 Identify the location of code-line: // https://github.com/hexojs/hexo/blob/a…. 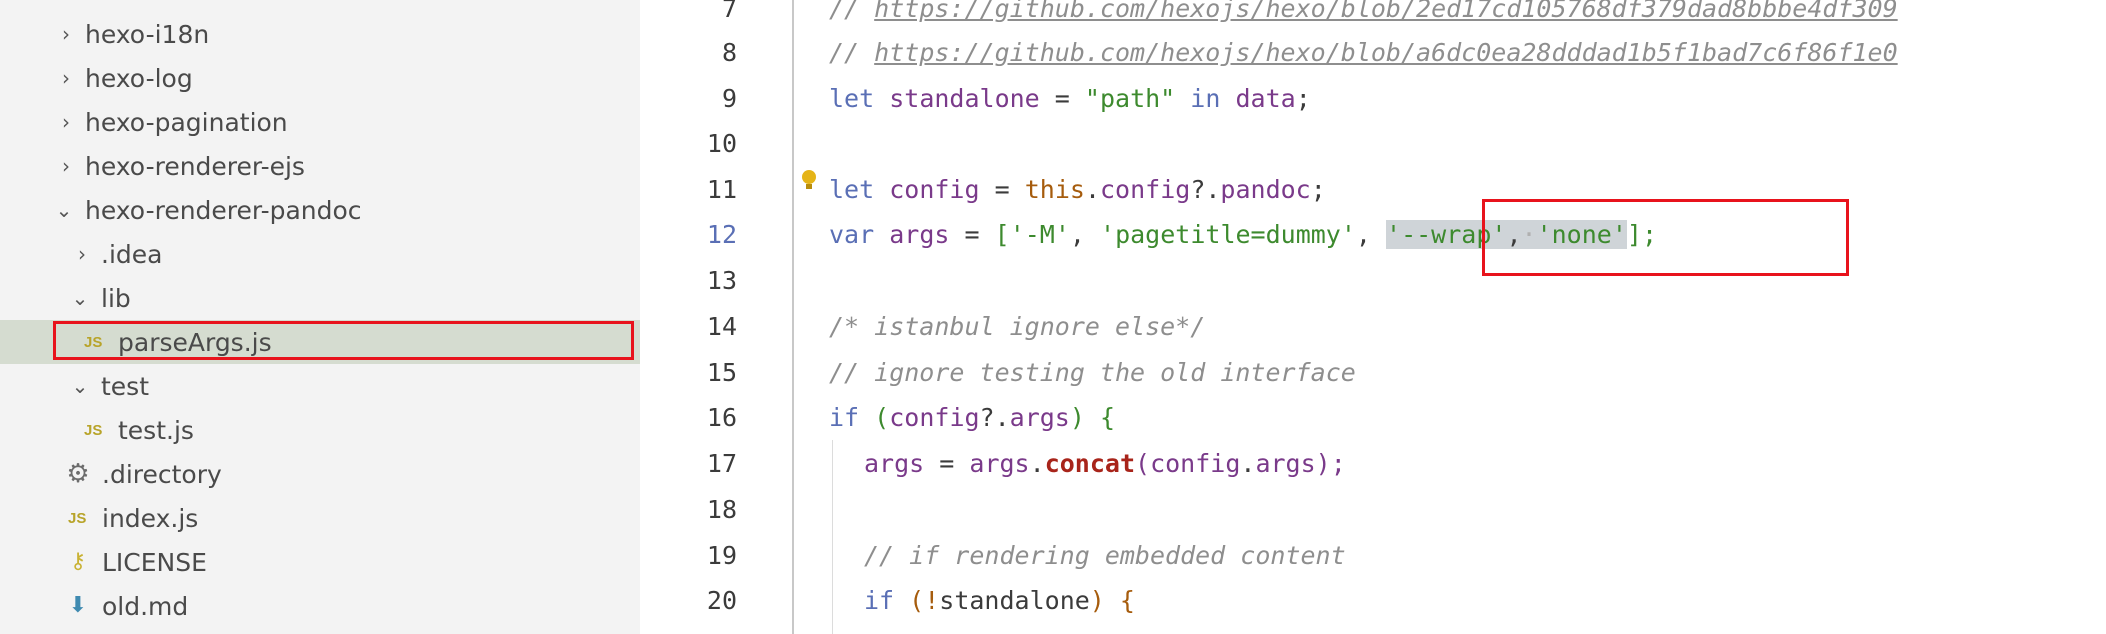
(1363, 53).